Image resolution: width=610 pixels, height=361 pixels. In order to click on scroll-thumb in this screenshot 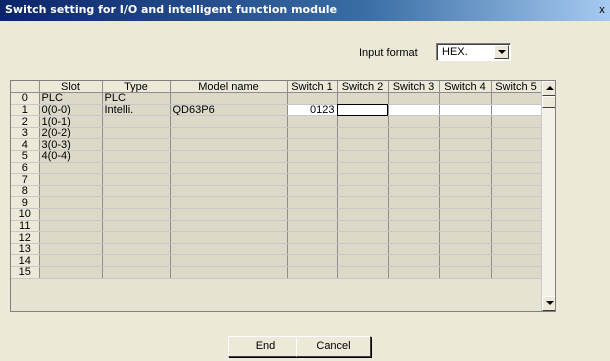, I will do `click(548, 102)`.